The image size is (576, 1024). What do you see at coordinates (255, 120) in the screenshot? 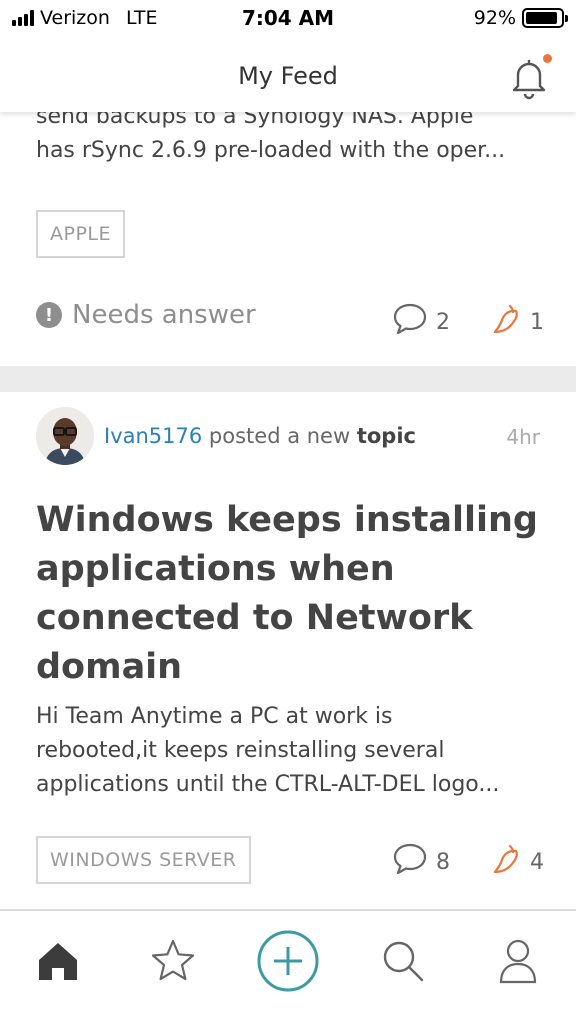
I see `snippet-line: send backups to a Synology NAS. Apple` at bounding box center [255, 120].